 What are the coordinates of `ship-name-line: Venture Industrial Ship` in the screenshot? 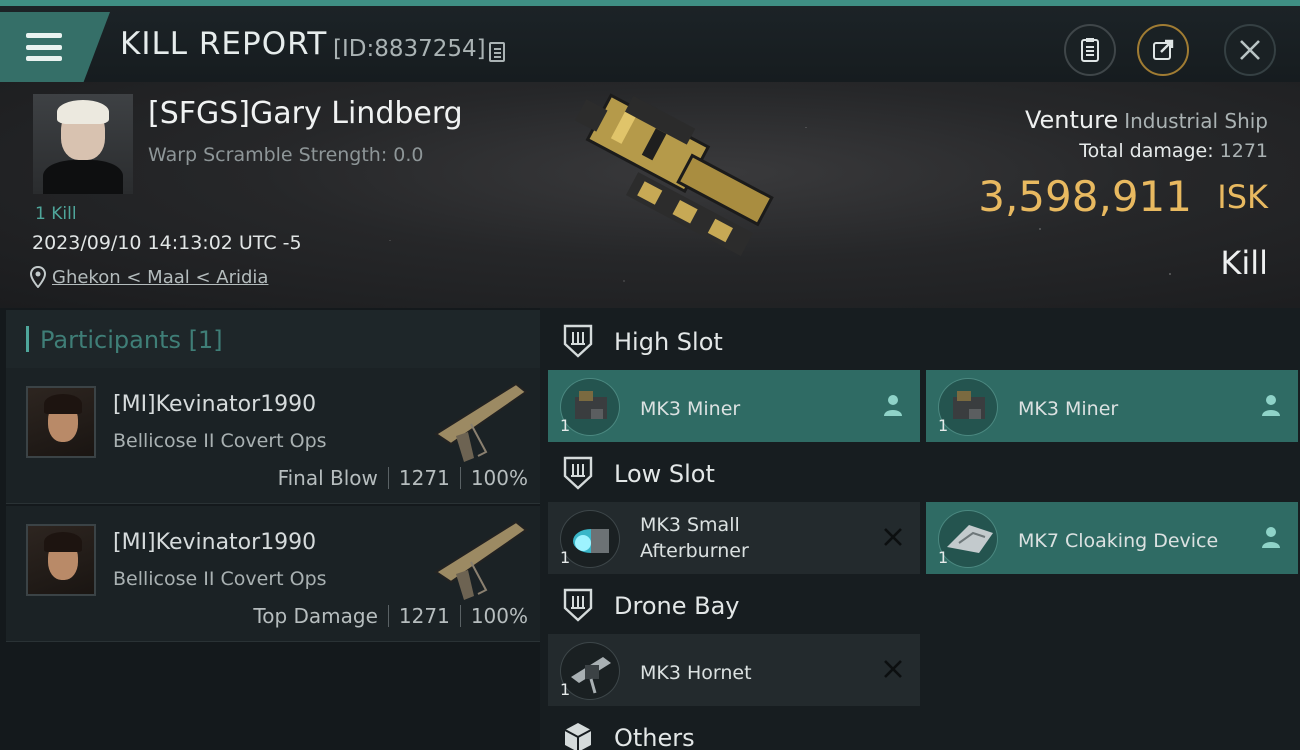 It's located at (1146, 120).